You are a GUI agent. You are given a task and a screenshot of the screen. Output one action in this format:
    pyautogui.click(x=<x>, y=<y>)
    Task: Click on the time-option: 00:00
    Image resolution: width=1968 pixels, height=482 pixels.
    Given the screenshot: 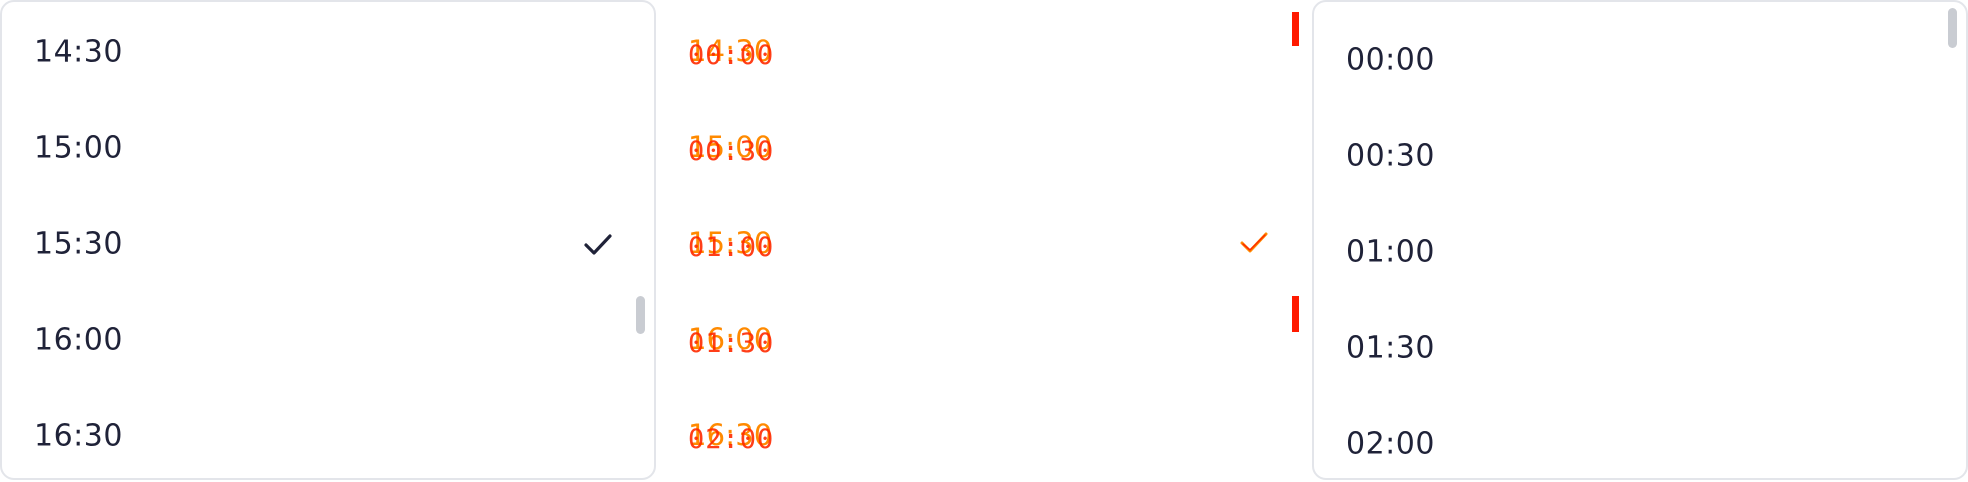 What is the action you would take?
    pyautogui.click(x=1640, y=60)
    